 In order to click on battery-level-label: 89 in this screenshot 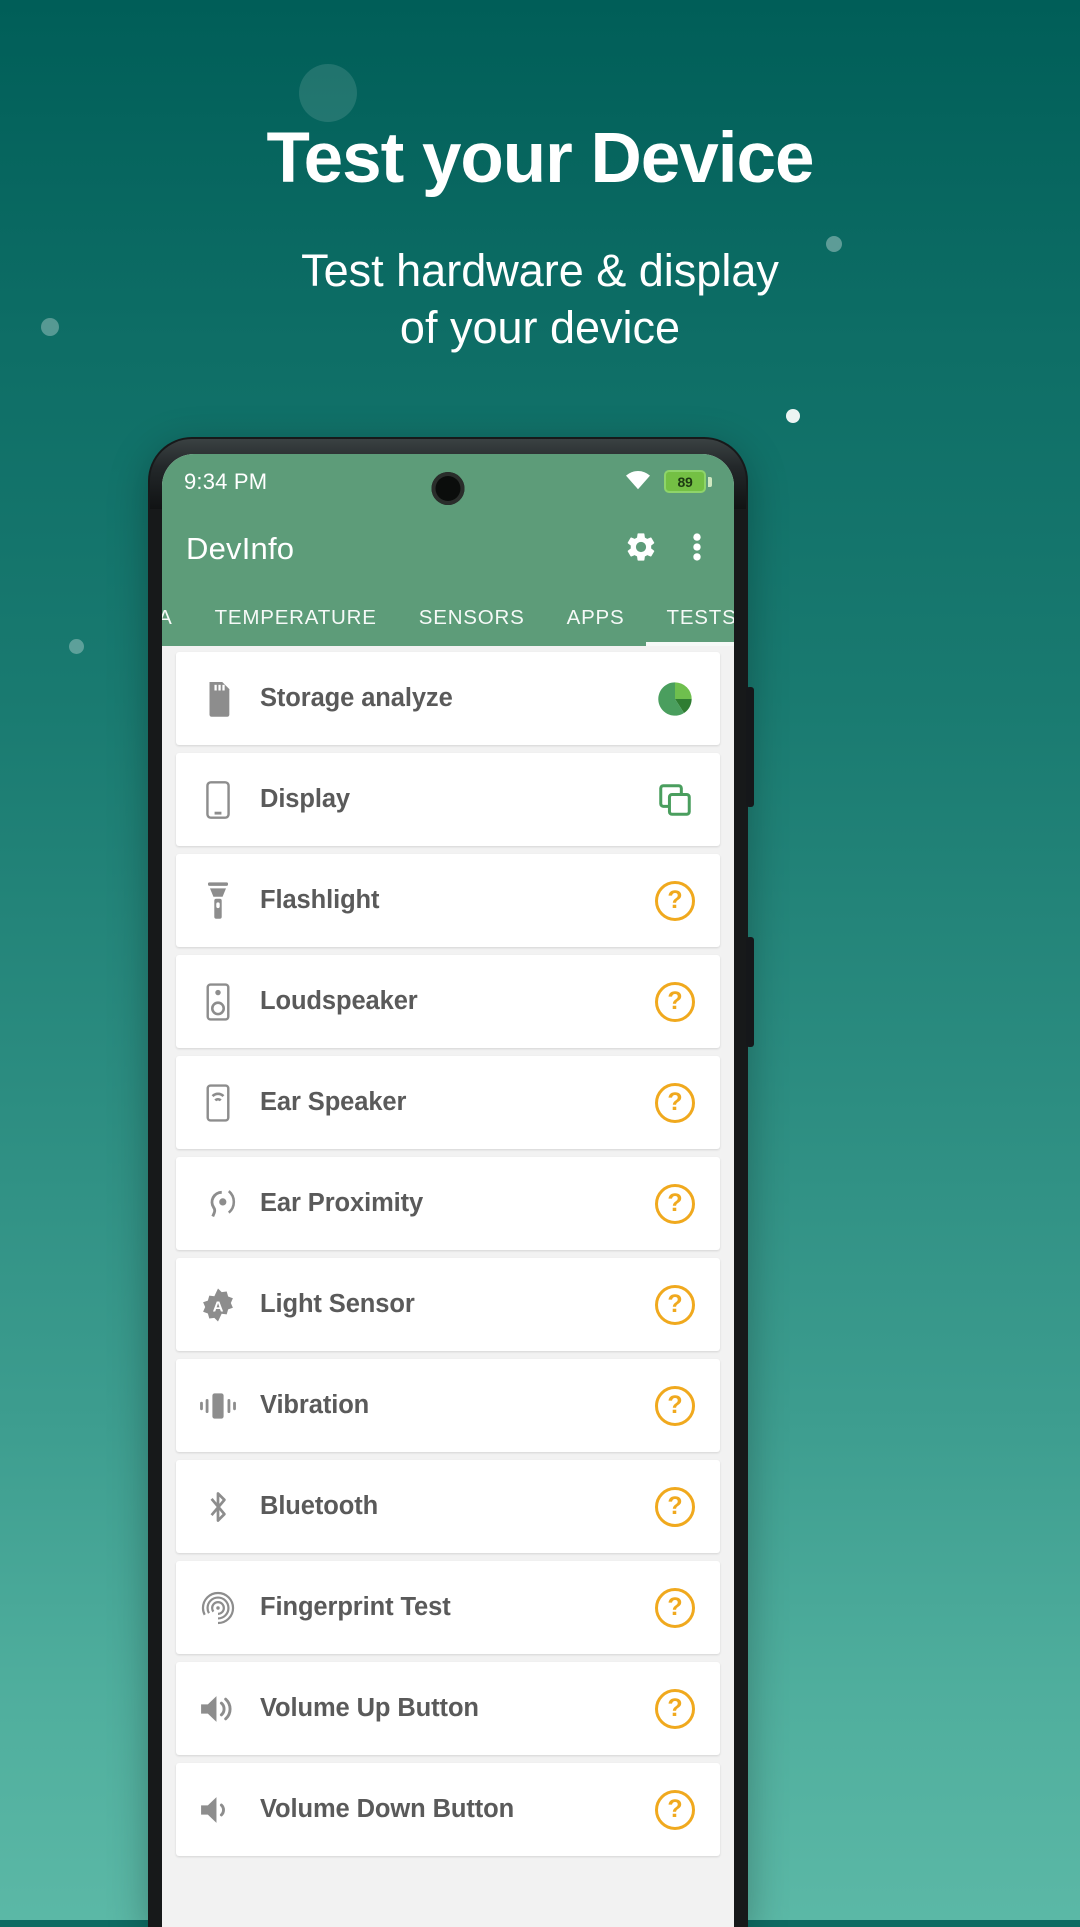, I will do `click(685, 481)`.